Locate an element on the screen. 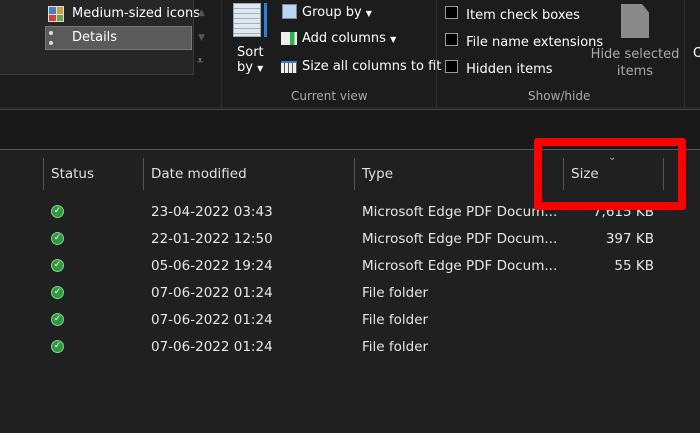  file-name-extensions-toggle: File name extensions is located at coordinates (524, 41).